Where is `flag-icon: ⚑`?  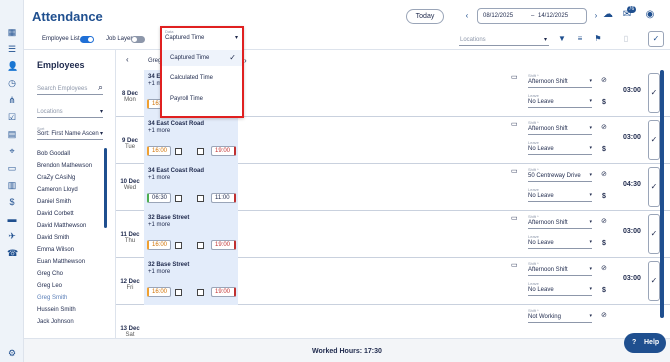
flag-icon: ⚑ is located at coordinates (598, 39).